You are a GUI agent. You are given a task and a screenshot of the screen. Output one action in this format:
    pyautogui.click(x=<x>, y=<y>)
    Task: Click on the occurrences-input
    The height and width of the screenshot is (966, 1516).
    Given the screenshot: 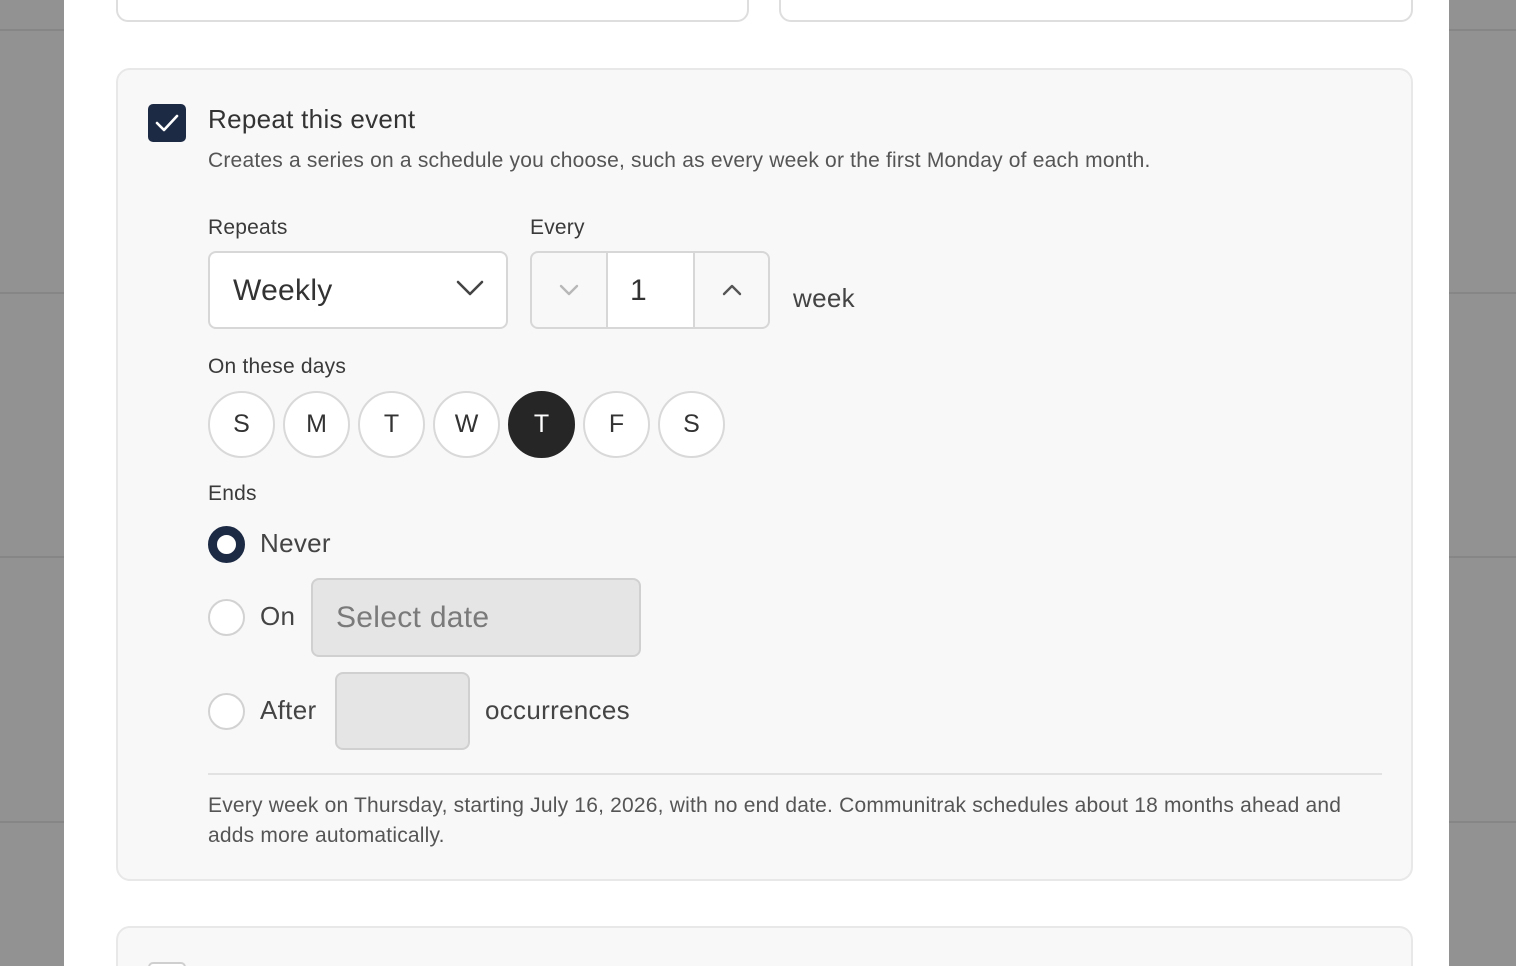 What is the action you would take?
    pyautogui.click(x=402, y=711)
    